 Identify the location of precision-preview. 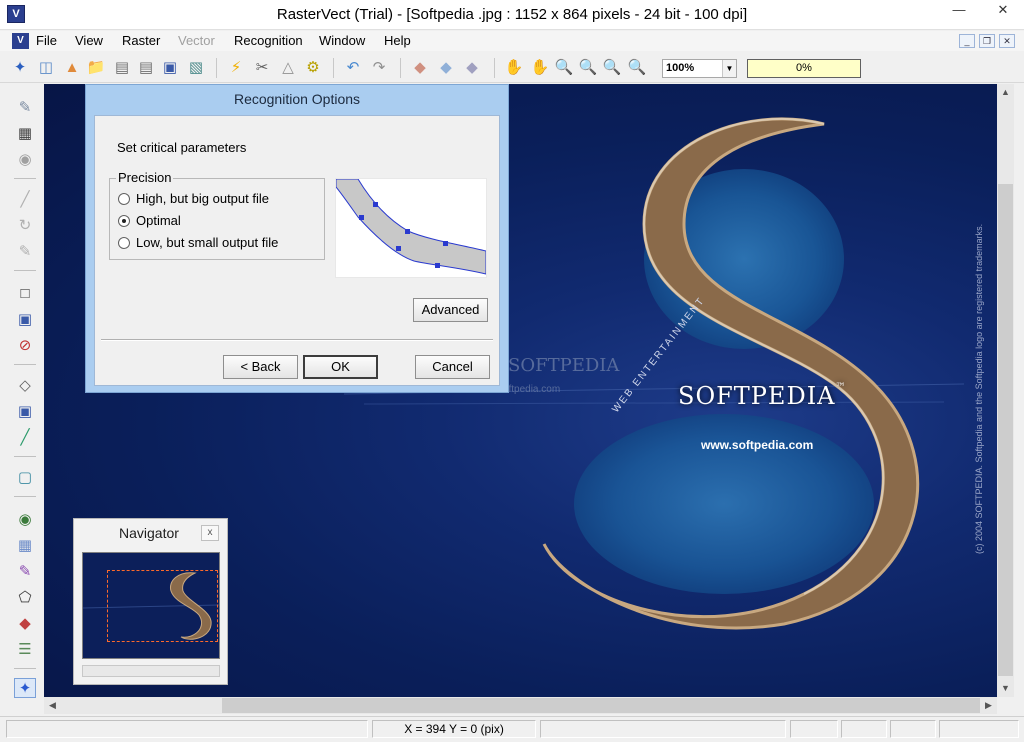
(411, 228).